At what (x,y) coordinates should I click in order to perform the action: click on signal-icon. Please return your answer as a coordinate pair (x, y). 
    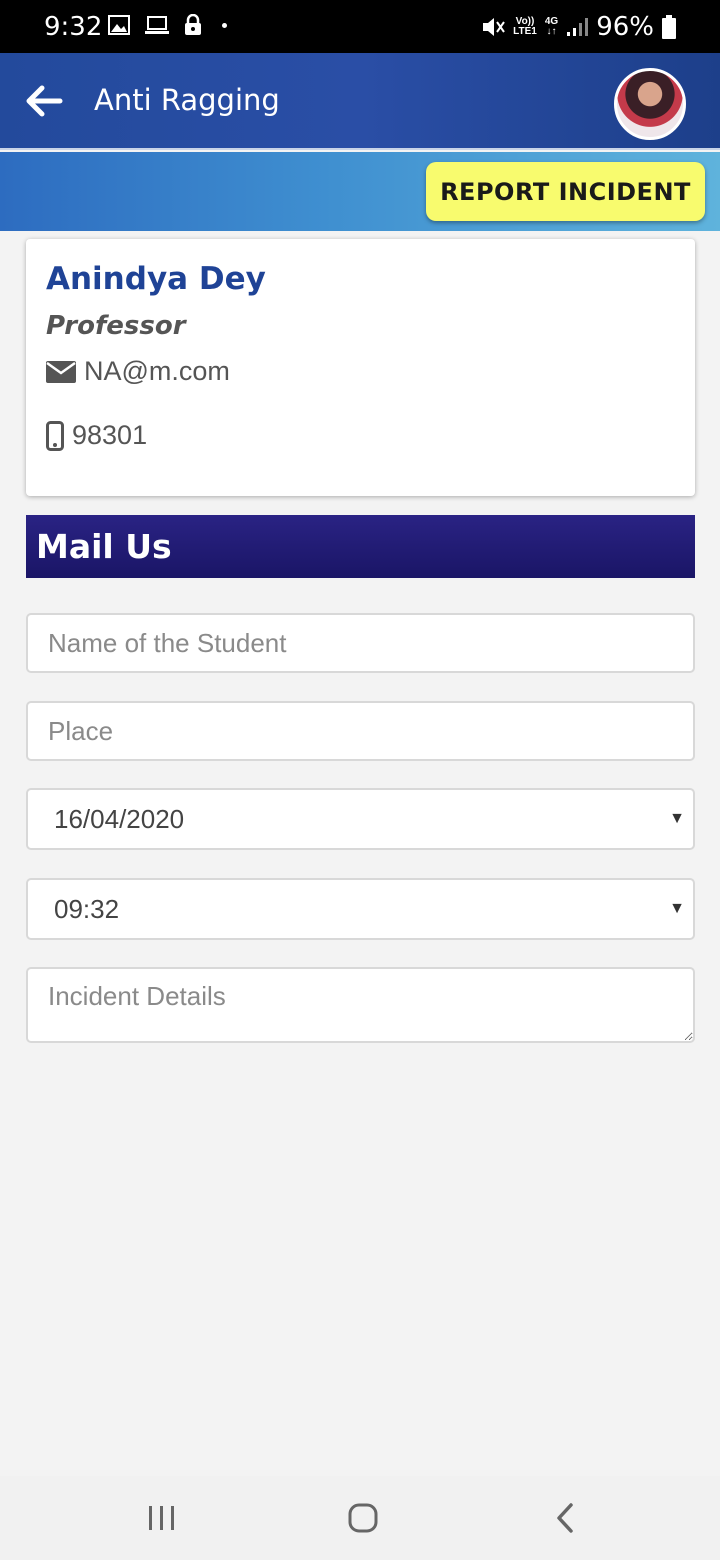
    Looking at the image, I should click on (578, 27).